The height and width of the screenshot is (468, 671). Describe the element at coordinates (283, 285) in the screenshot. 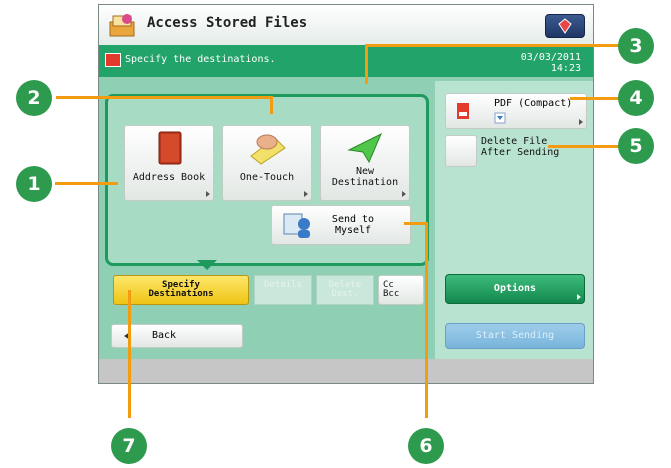

I see `tab-details-label: Details` at that location.